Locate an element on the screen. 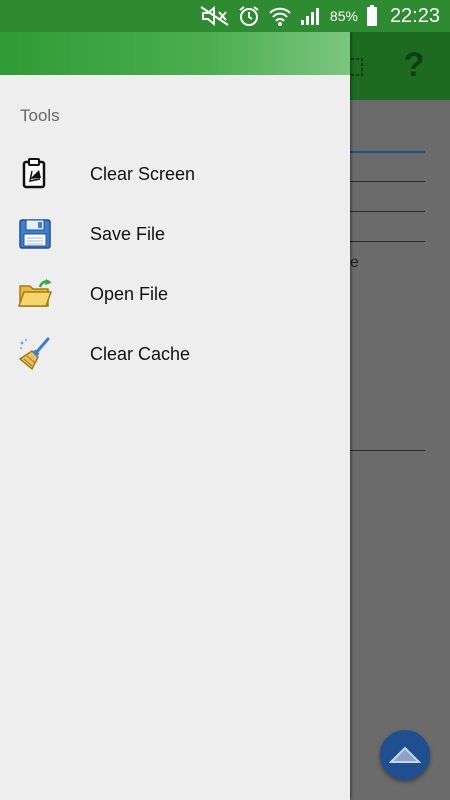 The width and height of the screenshot is (450, 800). status-icons: 85% 22:23 is located at coordinates (320, 16).